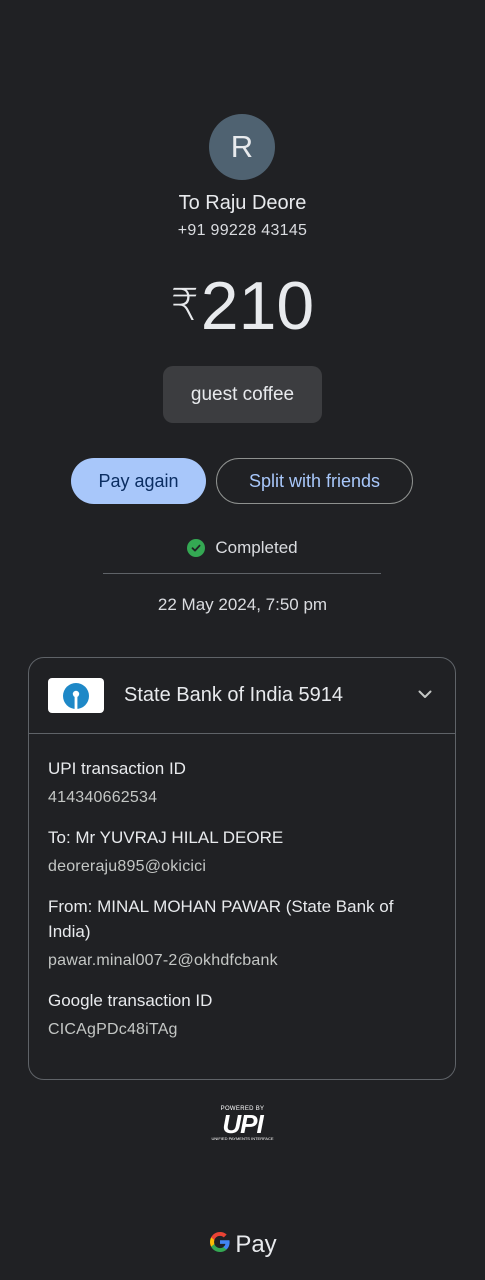 The image size is (485, 1280). I want to click on upi-mark: UPI, so click(242, 1124).